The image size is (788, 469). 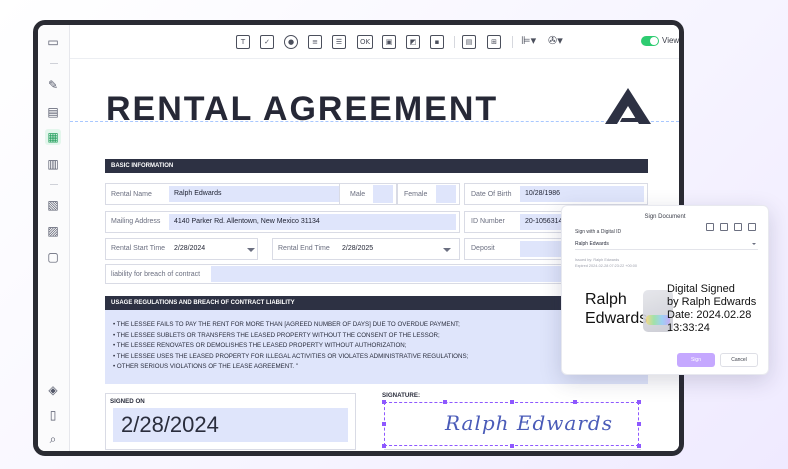 I want to click on ocr-icon: ▨, so click(x=53, y=231).